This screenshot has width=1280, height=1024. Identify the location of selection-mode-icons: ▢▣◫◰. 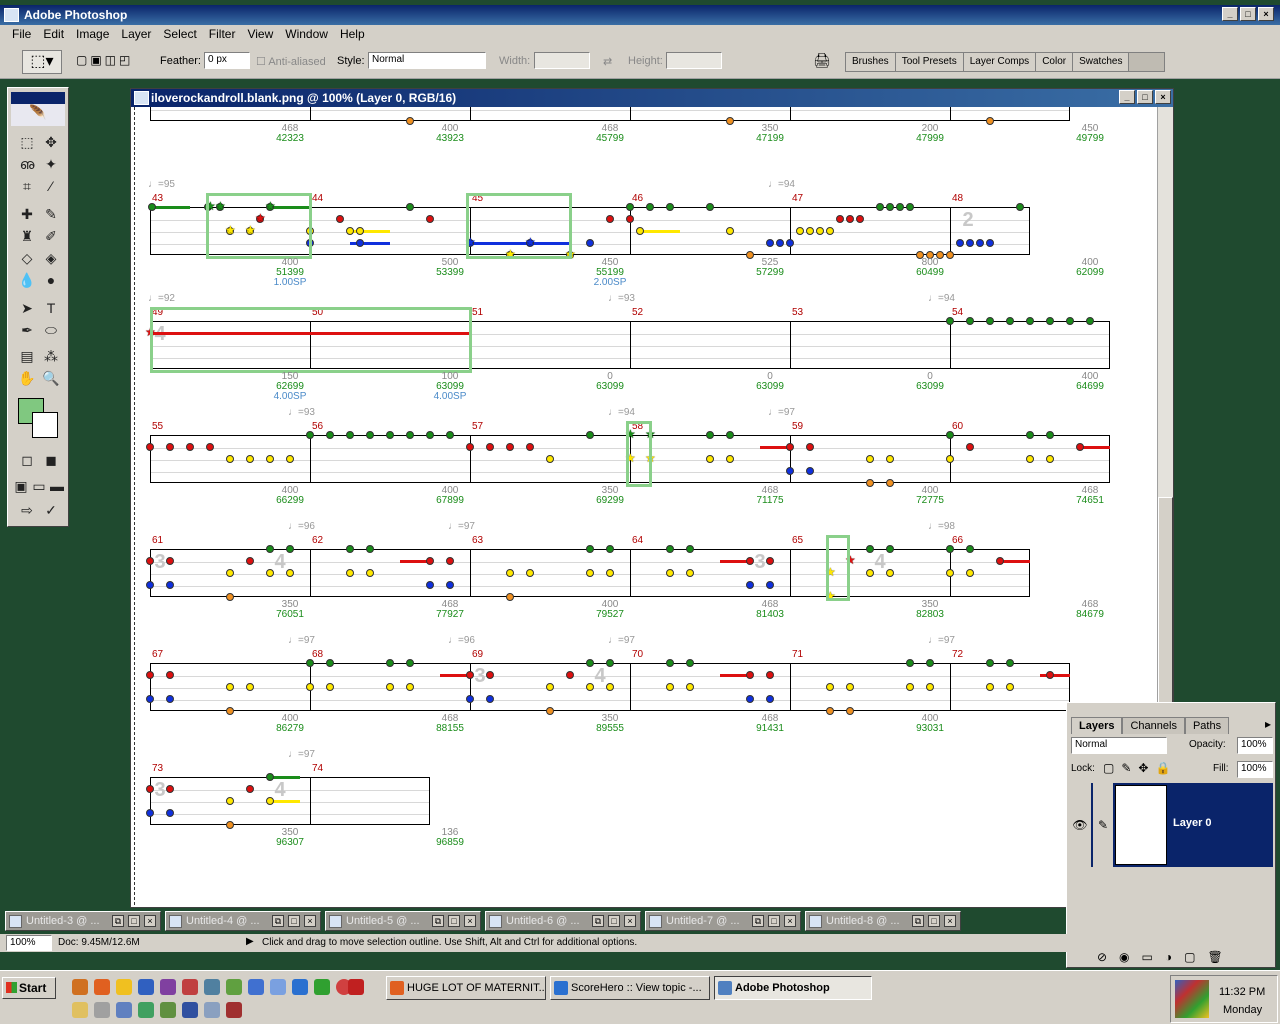
(108, 61).